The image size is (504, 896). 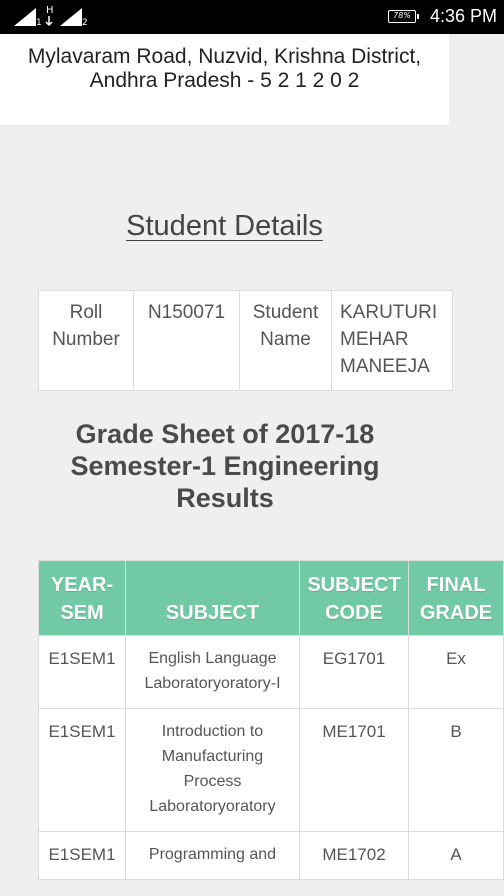 What do you see at coordinates (456, 672) in the screenshot?
I see `cell-final-grade: Ex` at bounding box center [456, 672].